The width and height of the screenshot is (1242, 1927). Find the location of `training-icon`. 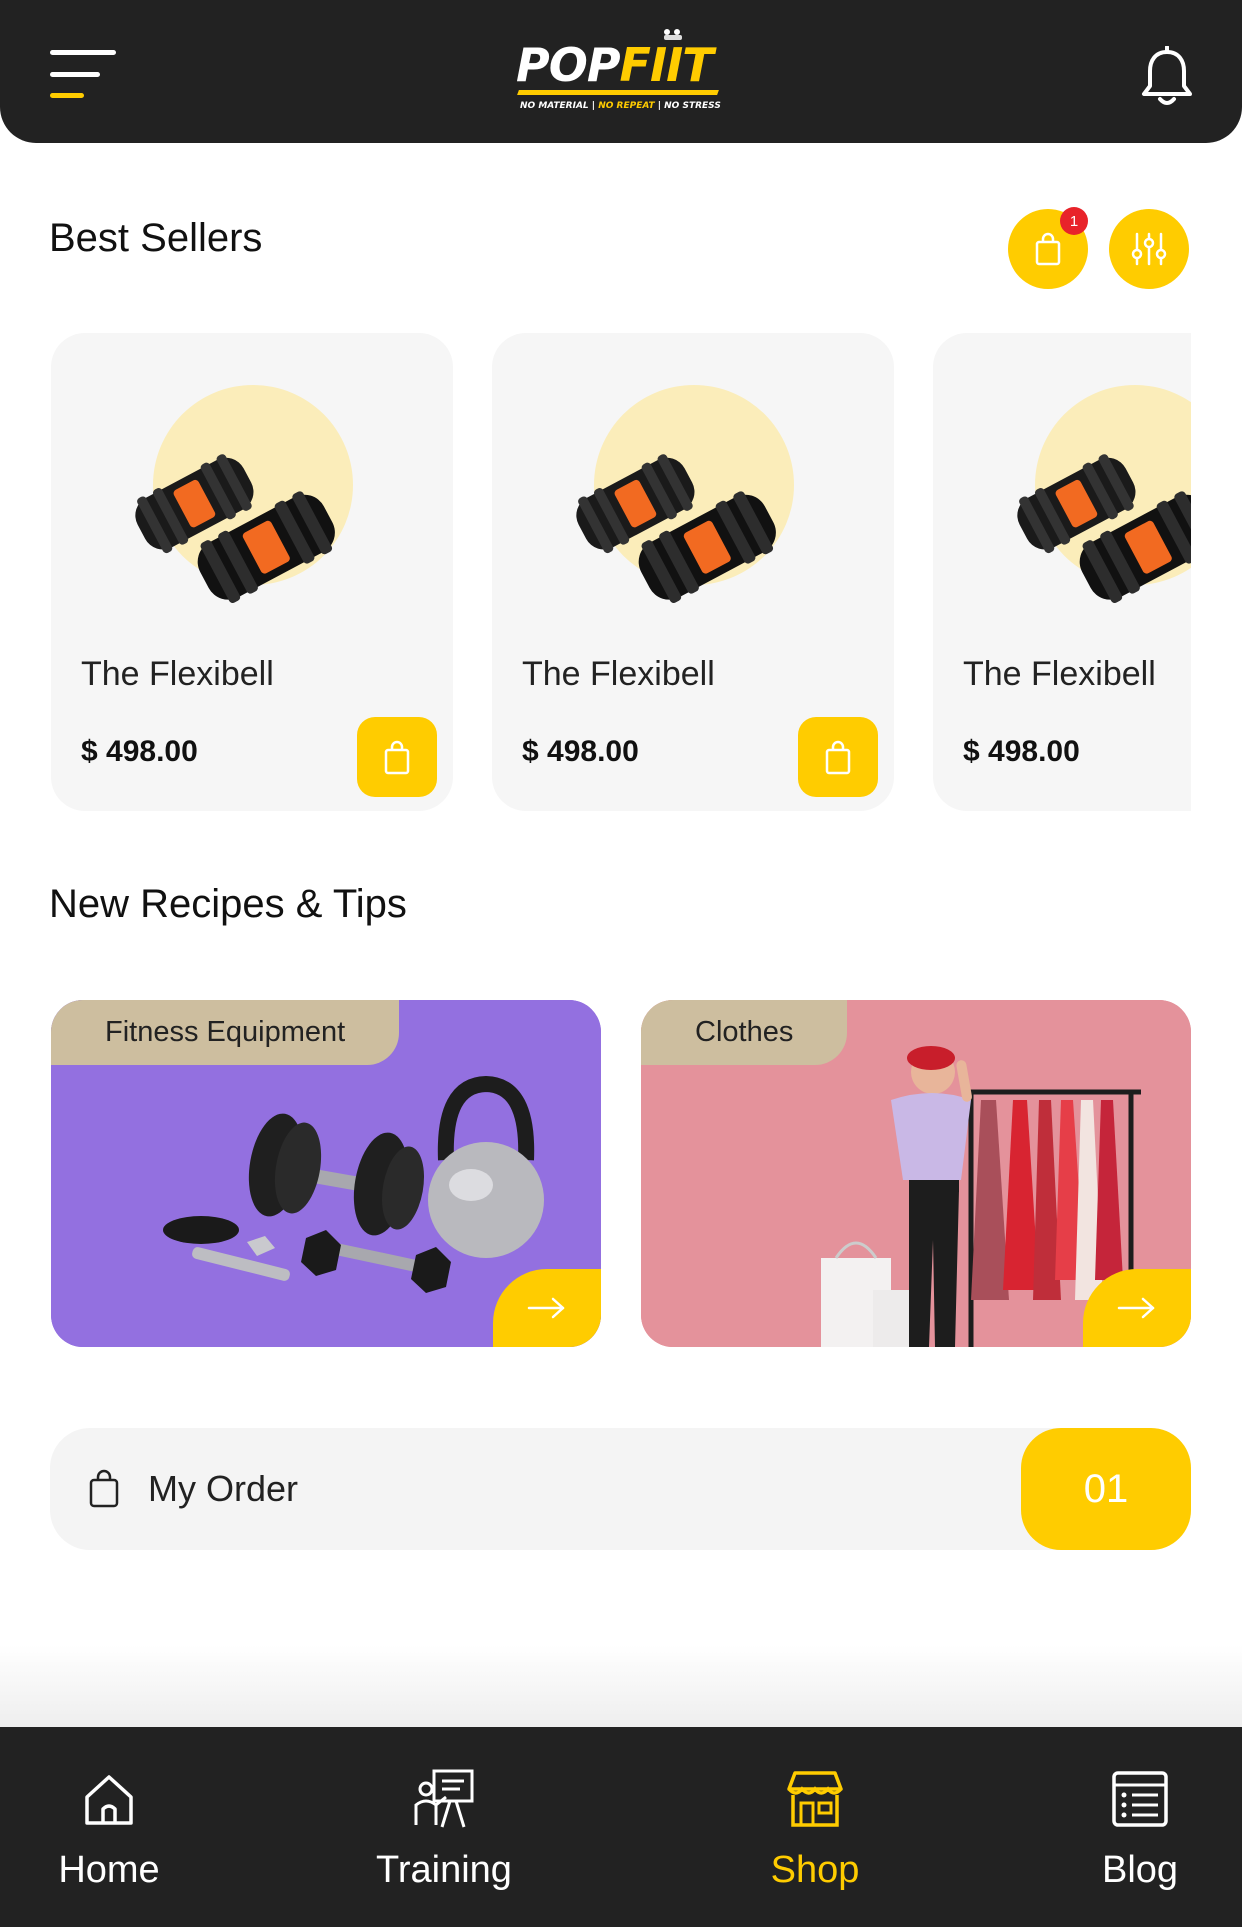

training-icon is located at coordinates (444, 1798).